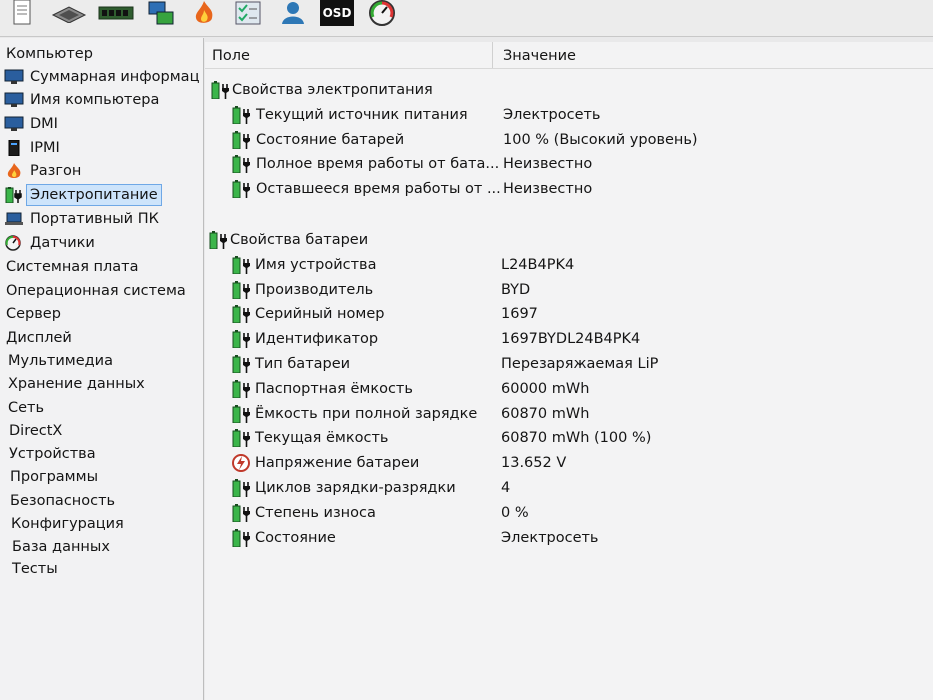  I want to click on field-label: Паспортная ёмкость, so click(334, 388).